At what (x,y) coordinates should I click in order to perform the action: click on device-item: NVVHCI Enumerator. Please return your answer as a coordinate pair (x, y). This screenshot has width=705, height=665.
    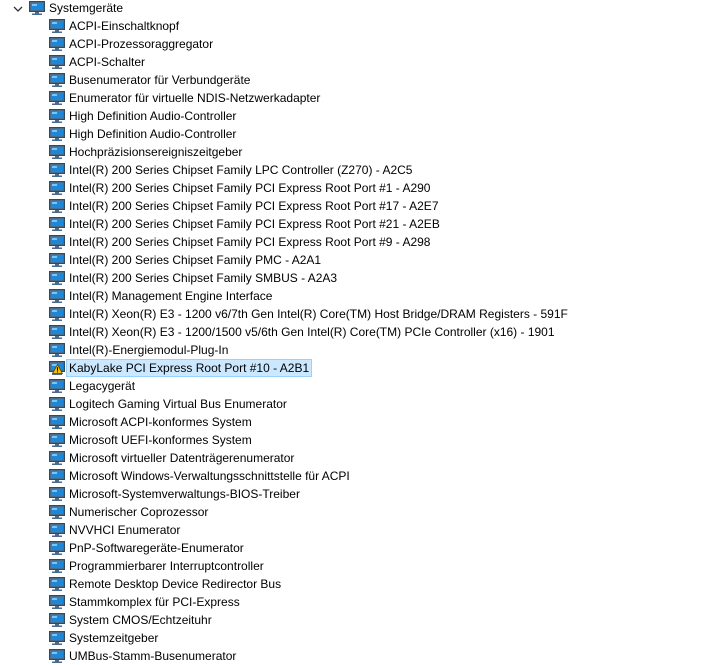
    Looking at the image, I should click on (352, 530).